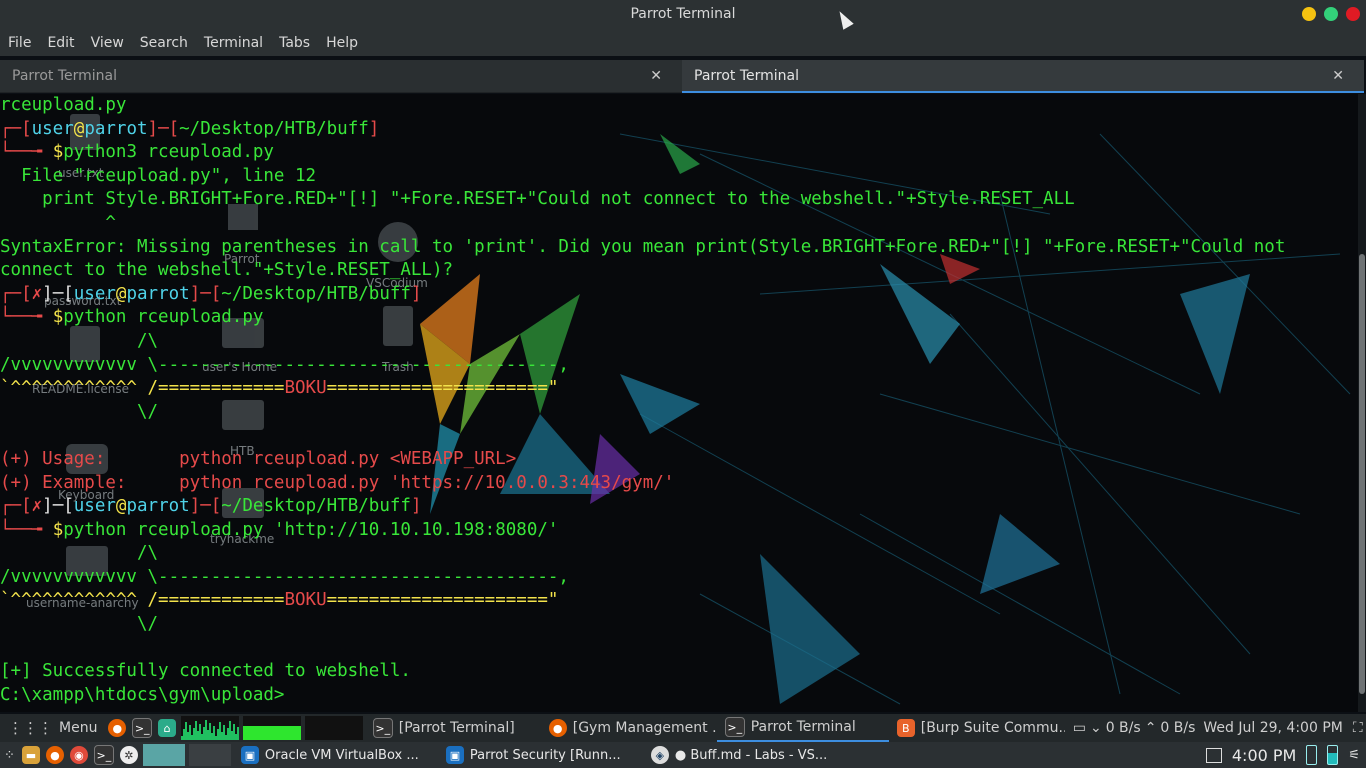  I want to click on folder-launcher: ▬, so click(31, 755).